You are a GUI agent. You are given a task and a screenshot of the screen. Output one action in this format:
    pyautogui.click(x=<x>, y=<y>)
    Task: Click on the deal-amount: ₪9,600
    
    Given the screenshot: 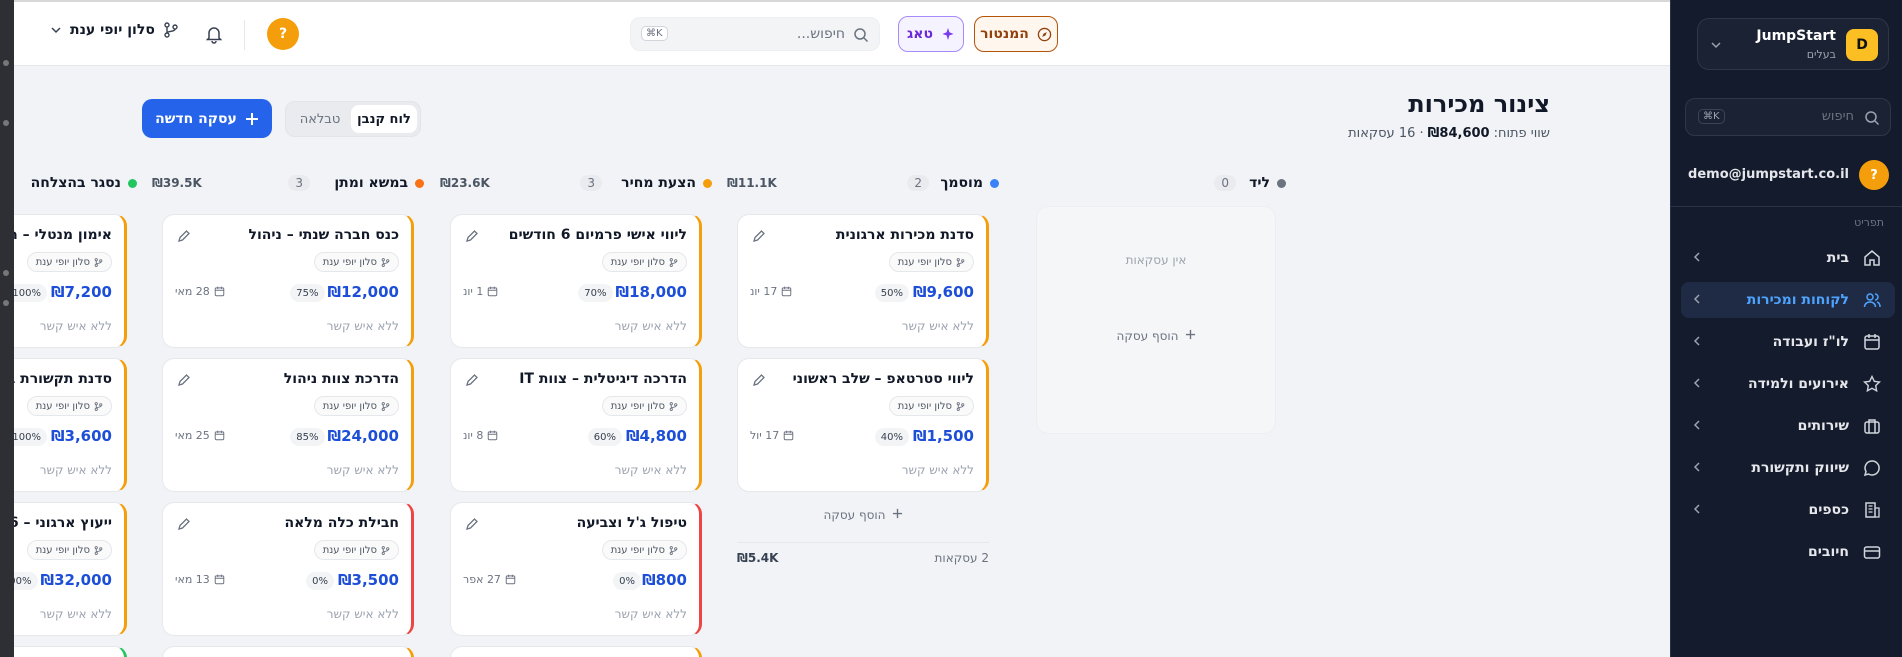 What is the action you would take?
    pyautogui.click(x=943, y=292)
    